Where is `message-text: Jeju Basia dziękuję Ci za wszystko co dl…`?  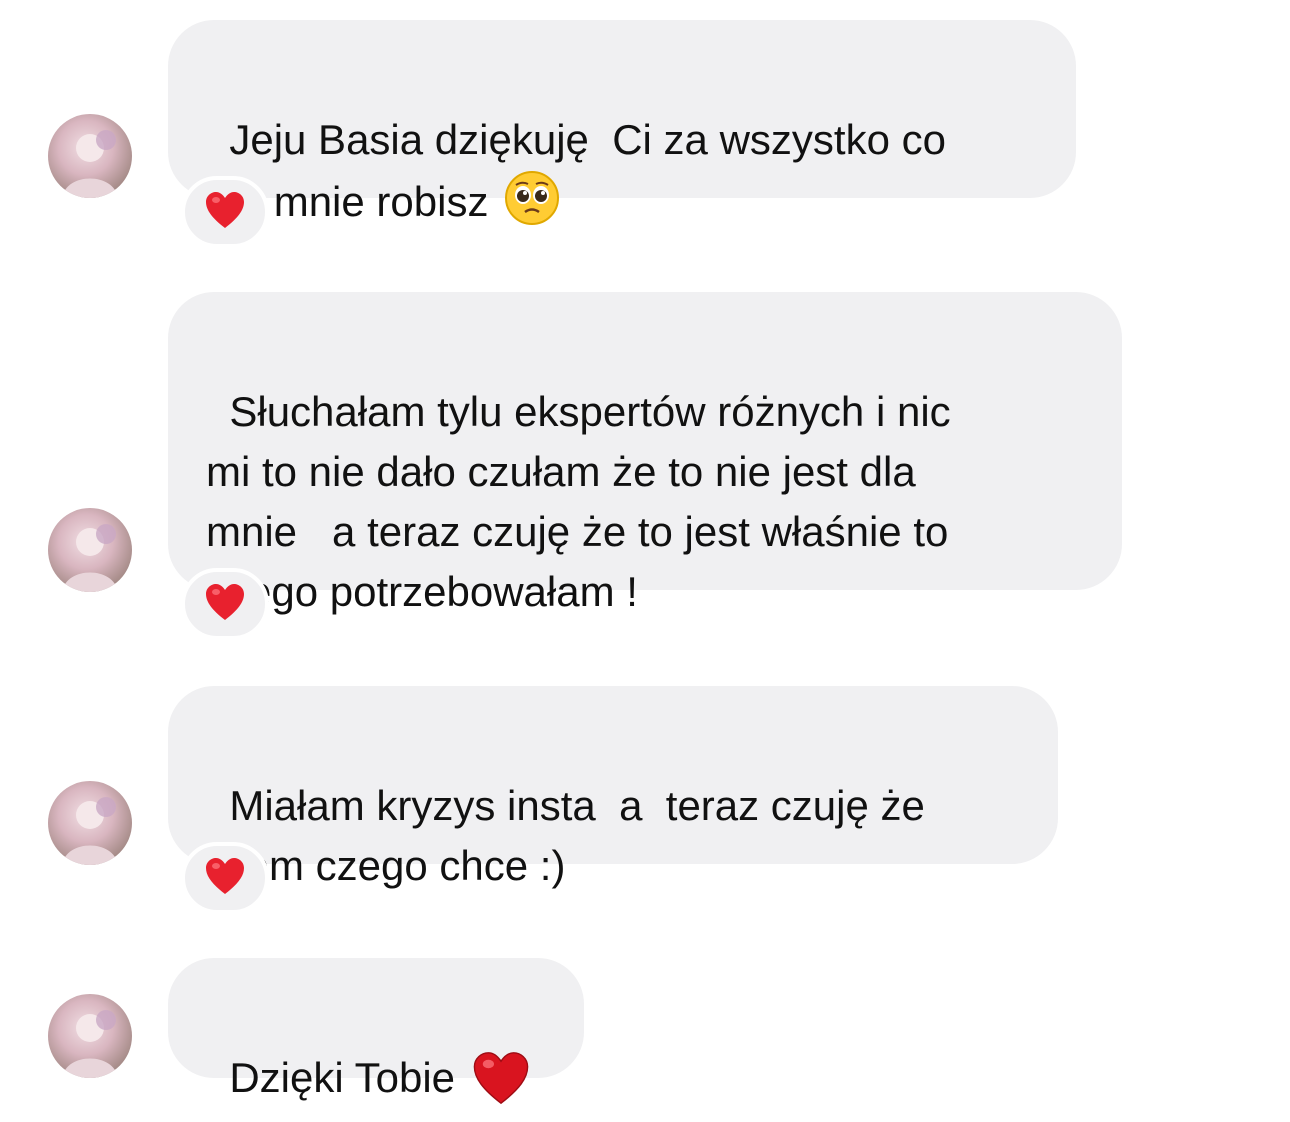 message-text: Jeju Basia dziękuję Ci za wszystko co dl… is located at coordinates (576, 170).